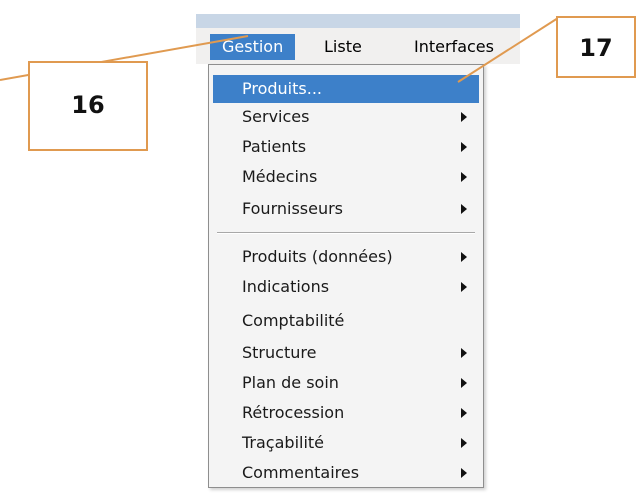  Describe the element at coordinates (88, 106) in the screenshot. I see `callout-16: 16` at that location.